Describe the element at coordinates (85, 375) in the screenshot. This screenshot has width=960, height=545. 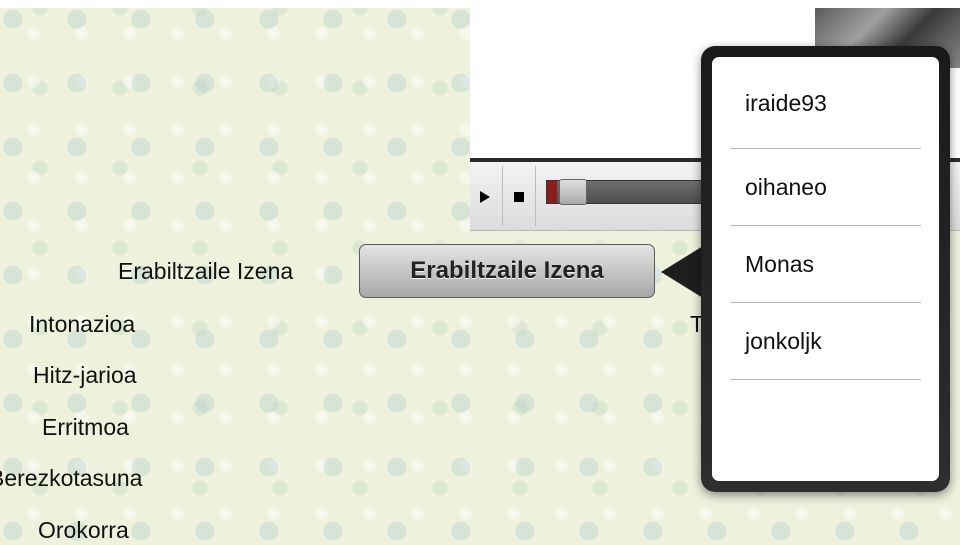
I see `label-hitz-jarioa: Hitz-jarioa` at that location.